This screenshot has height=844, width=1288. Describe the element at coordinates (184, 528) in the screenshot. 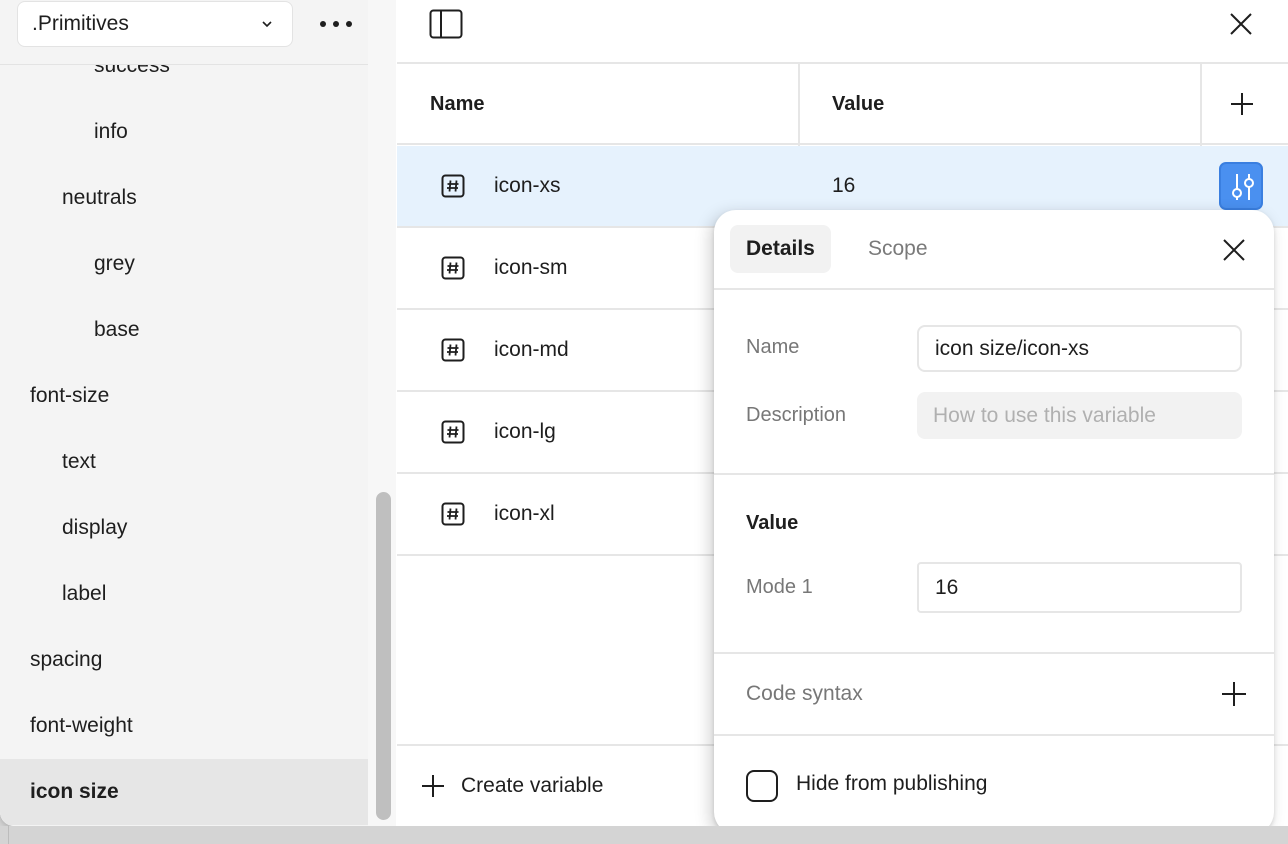

I see `tree-item-display: display` at that location.